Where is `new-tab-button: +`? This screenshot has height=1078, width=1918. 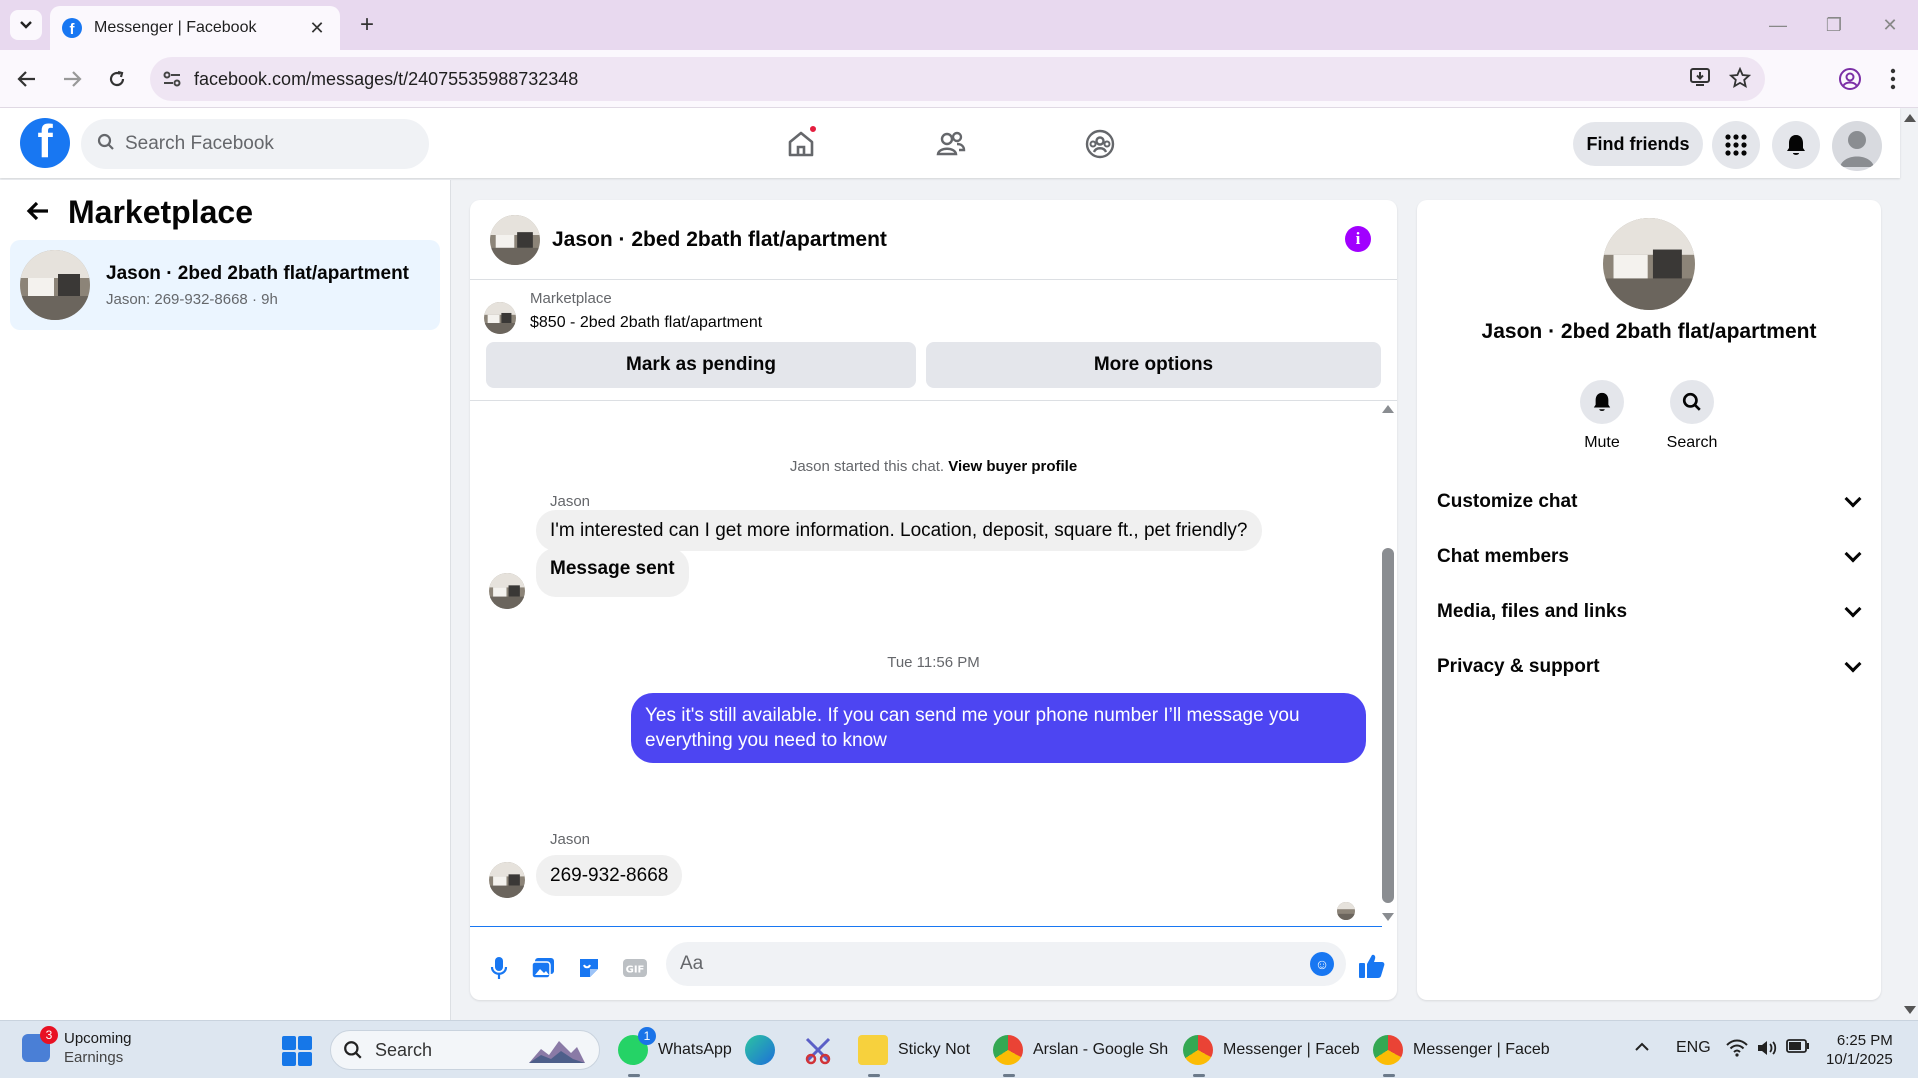 new-tab-button: + is located at coordinates (367, 25).